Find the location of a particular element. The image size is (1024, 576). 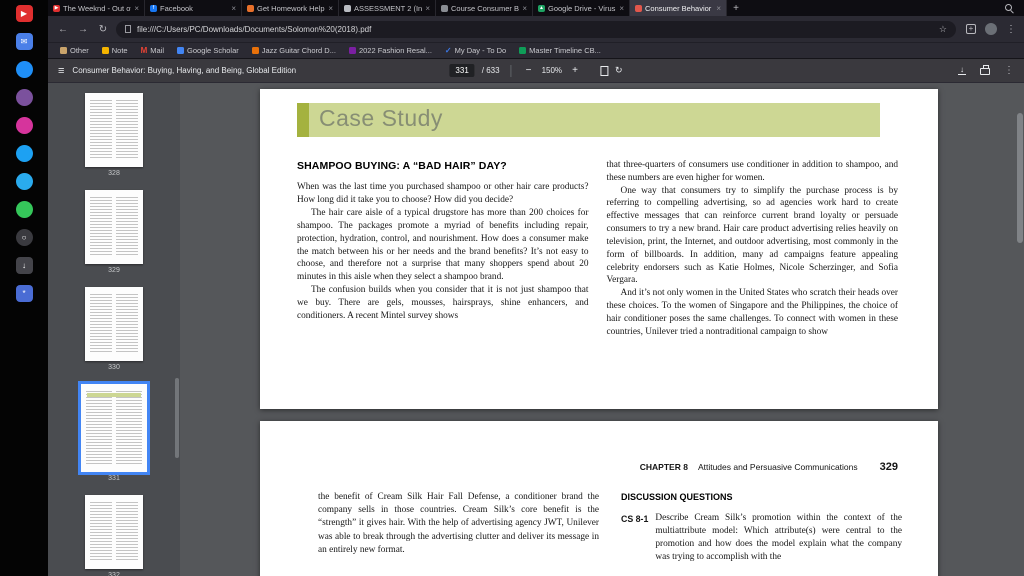

thumbnail-page-331-active: 331 is located at coordinates (114, 431).